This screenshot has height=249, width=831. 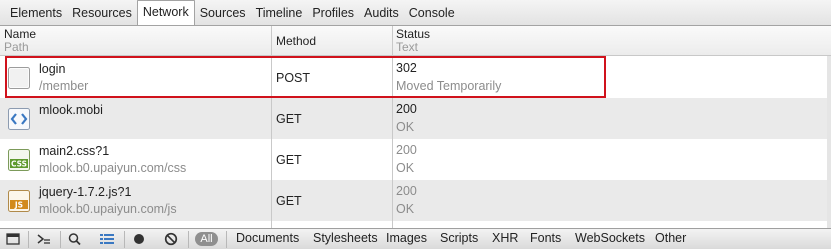 What do you see at coordinates (545, 238) in the screenshot?
I see `filter-fonts: Fonts` at bounding box center [545, 238].